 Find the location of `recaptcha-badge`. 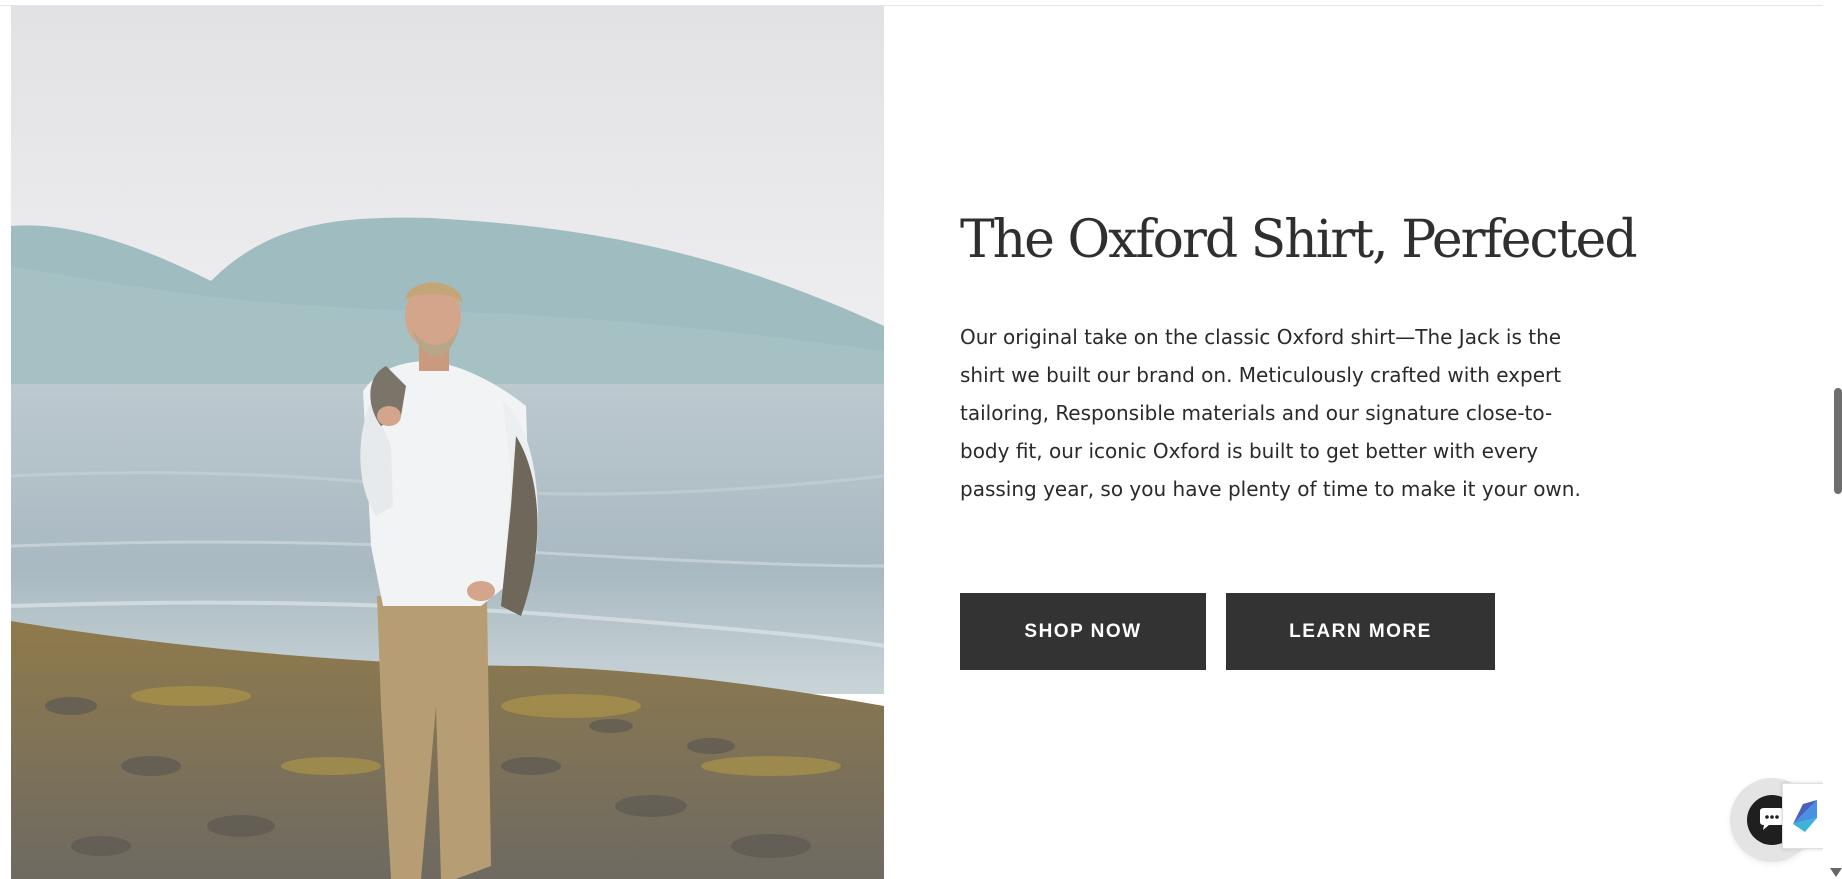

recaptcha-badge is located at coordinates (1804, 816).